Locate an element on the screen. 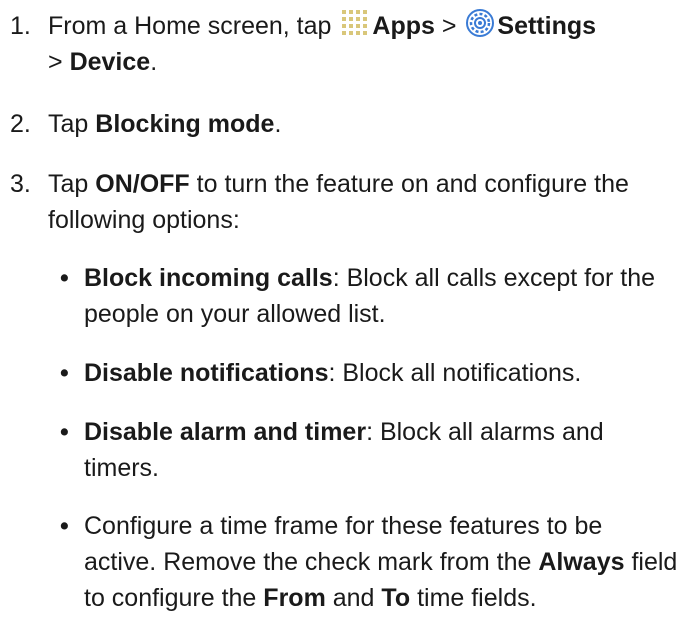 The width and height of the screenshot is (683, 623). always-field-label: Always is located at coordinates (581, 562).